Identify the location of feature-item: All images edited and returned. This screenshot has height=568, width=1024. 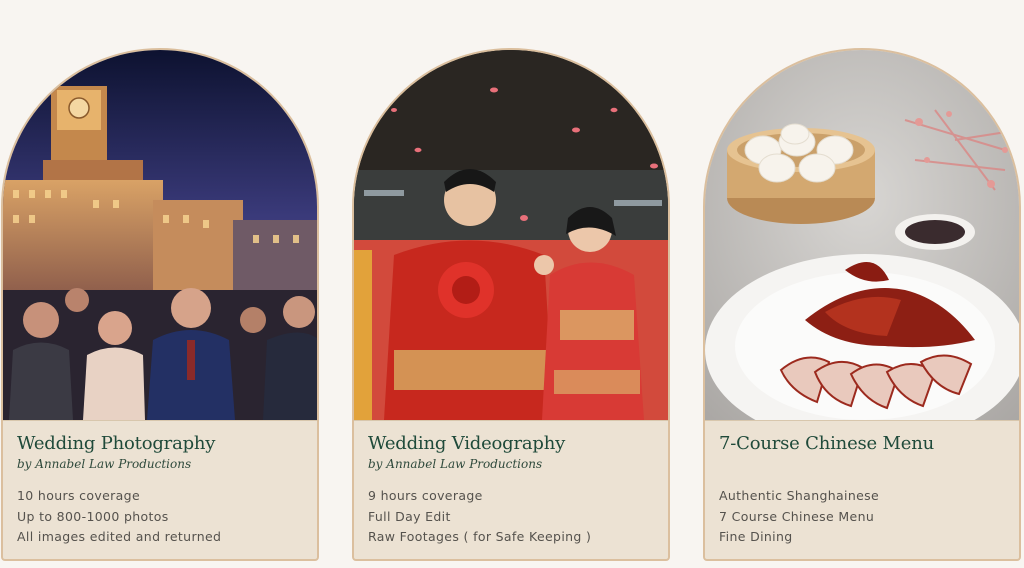
(119, 536).